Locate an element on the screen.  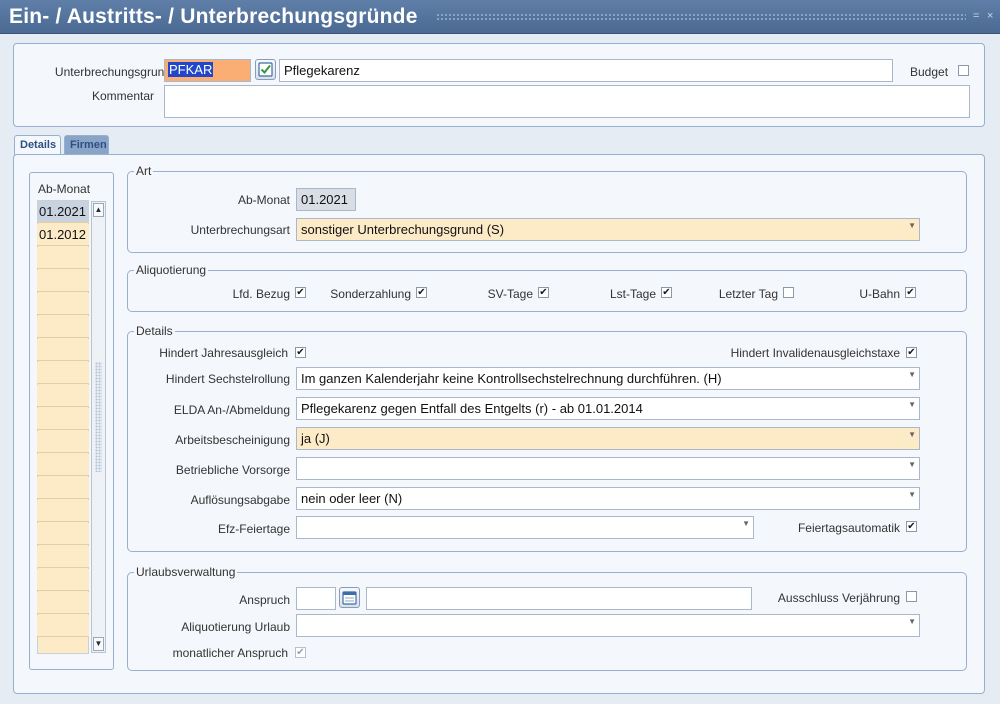
invalidenausgleichstaxe-label: Hindert Invalidenausgleichstaxe is located at coordinates (815, 353).